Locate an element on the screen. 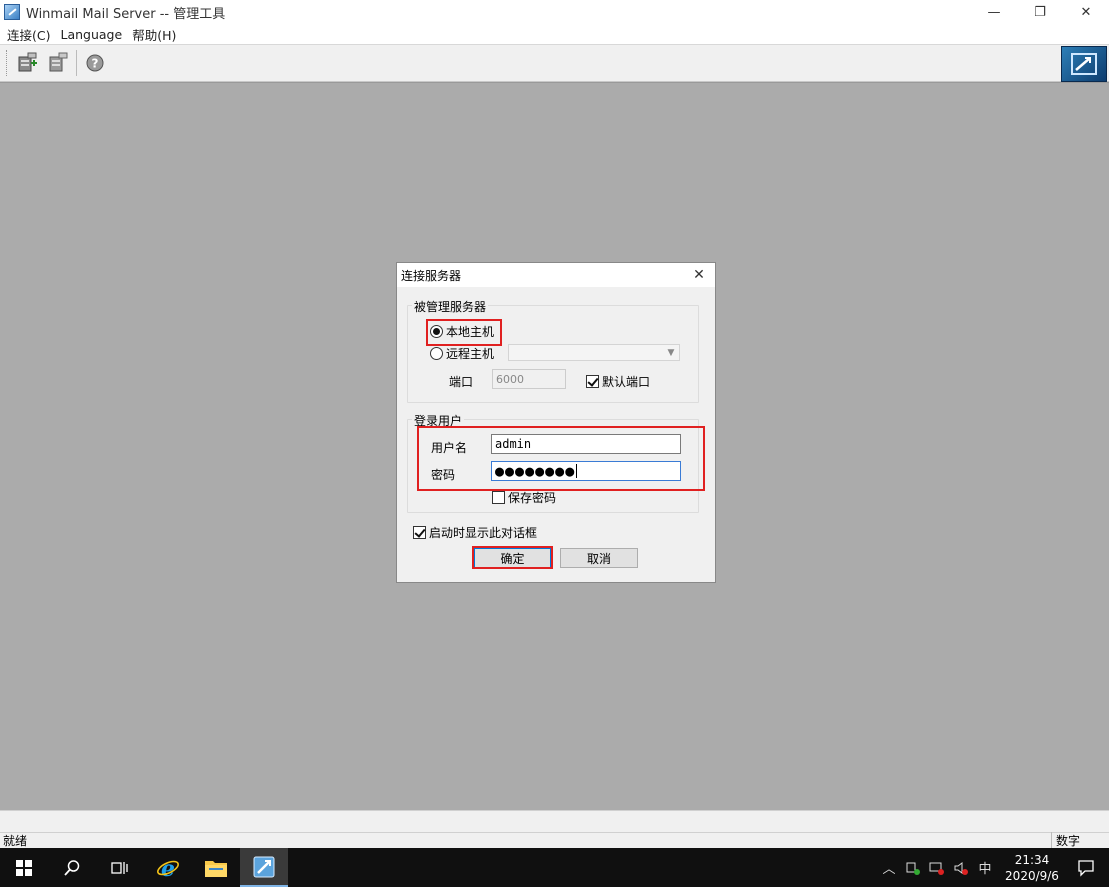  app-icon is located at coordinates (12, 12).